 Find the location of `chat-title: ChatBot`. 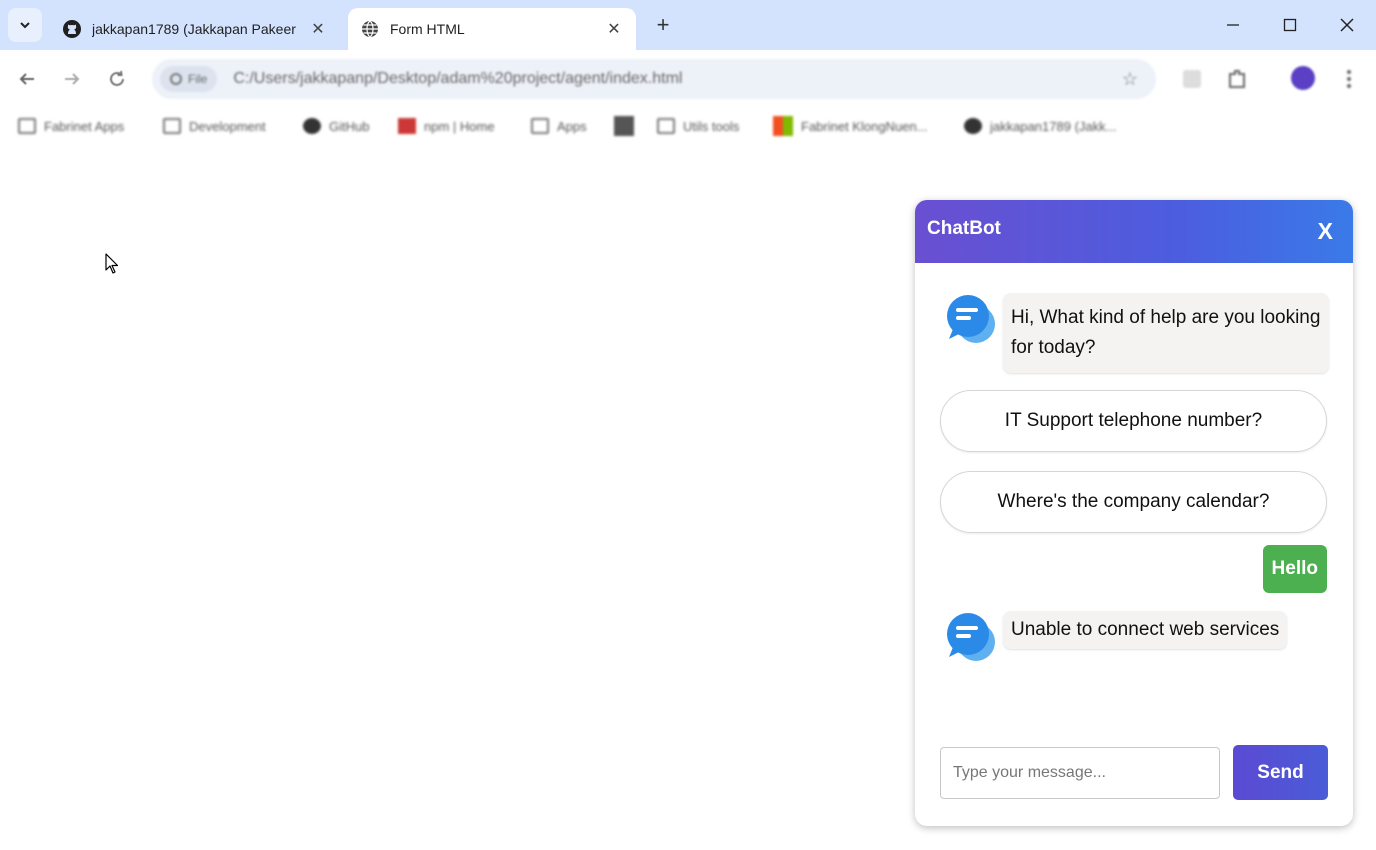

chat-title: ChatBot is located at coordinates (964, 228).